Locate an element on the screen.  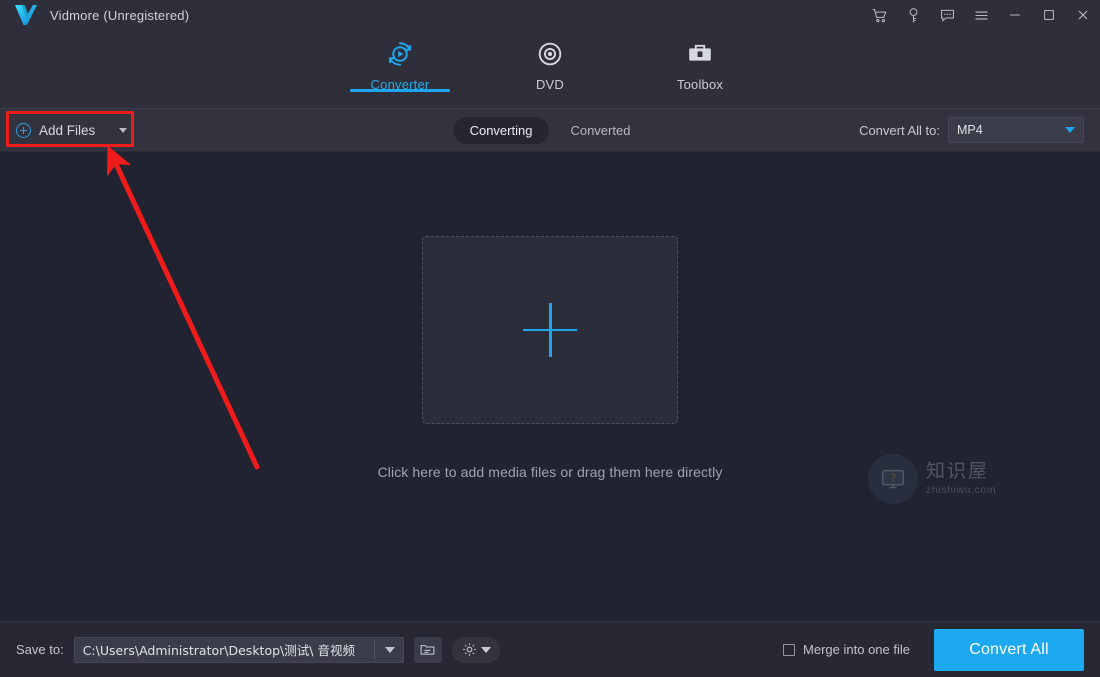
tab-converting: Converting is located at coordinates (501, 130).